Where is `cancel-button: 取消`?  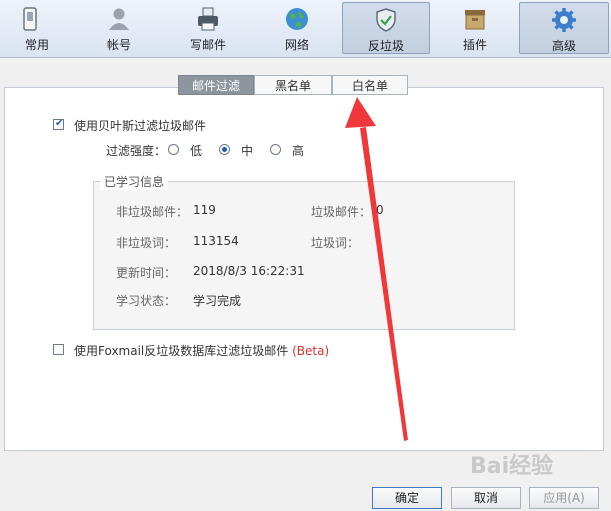 cancel-button: 取消 is located at coordinates (486, 498).